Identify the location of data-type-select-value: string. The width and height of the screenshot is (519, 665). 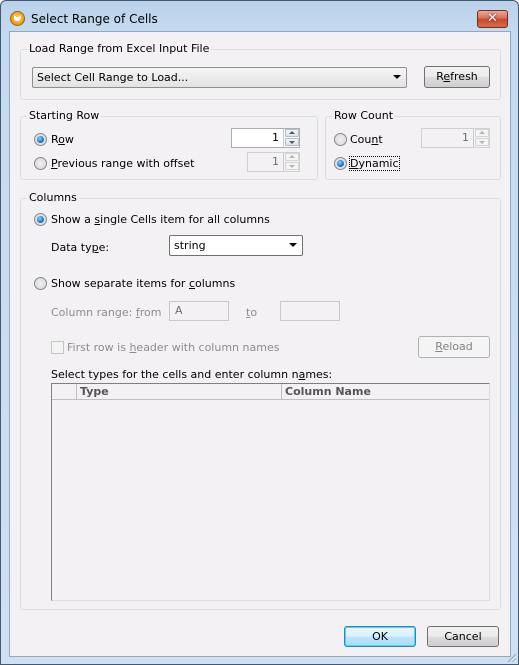
(190, 245).